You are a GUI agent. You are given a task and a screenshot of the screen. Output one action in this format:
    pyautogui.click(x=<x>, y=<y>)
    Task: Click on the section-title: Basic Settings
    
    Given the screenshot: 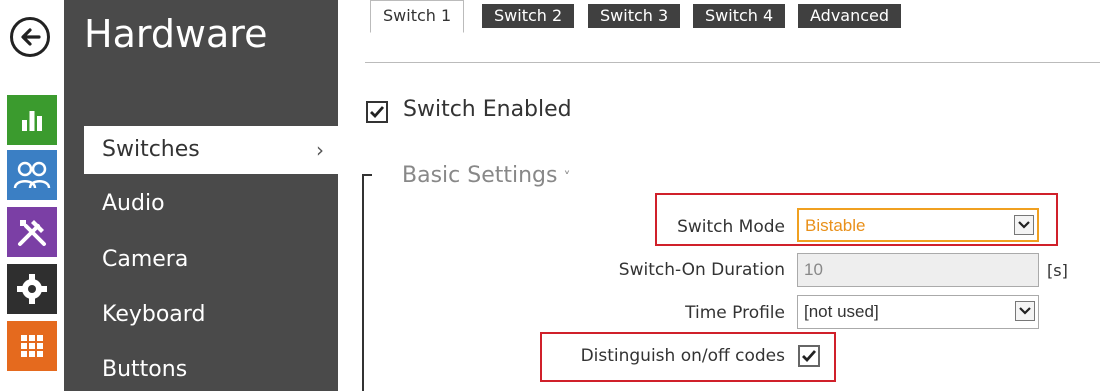 What is the action you would take?
    pyautogui.click(x=480, y=175)
    